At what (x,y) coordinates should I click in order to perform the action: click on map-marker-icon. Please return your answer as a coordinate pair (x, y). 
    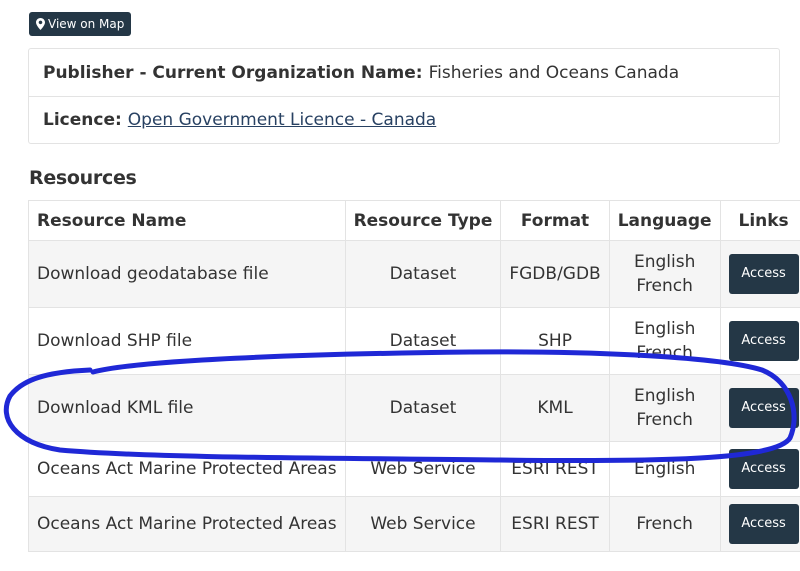
    Looking at the image, I should click on (40, 24).